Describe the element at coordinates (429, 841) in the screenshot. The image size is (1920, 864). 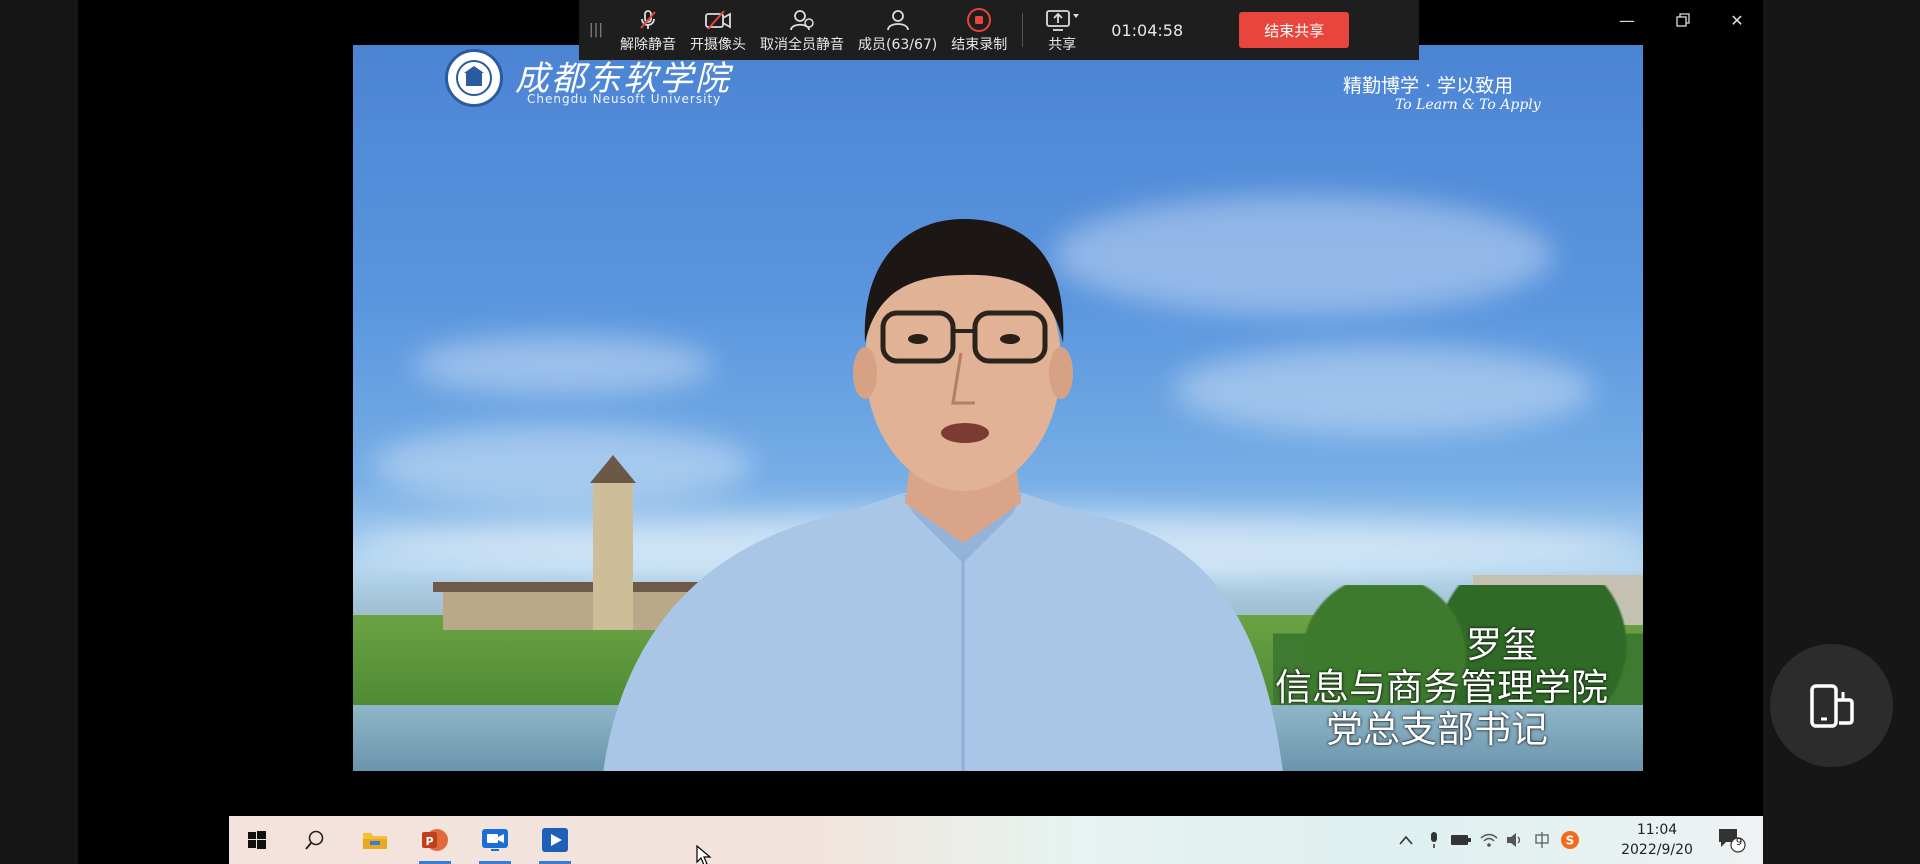
I see `svg-text: P` at that location.